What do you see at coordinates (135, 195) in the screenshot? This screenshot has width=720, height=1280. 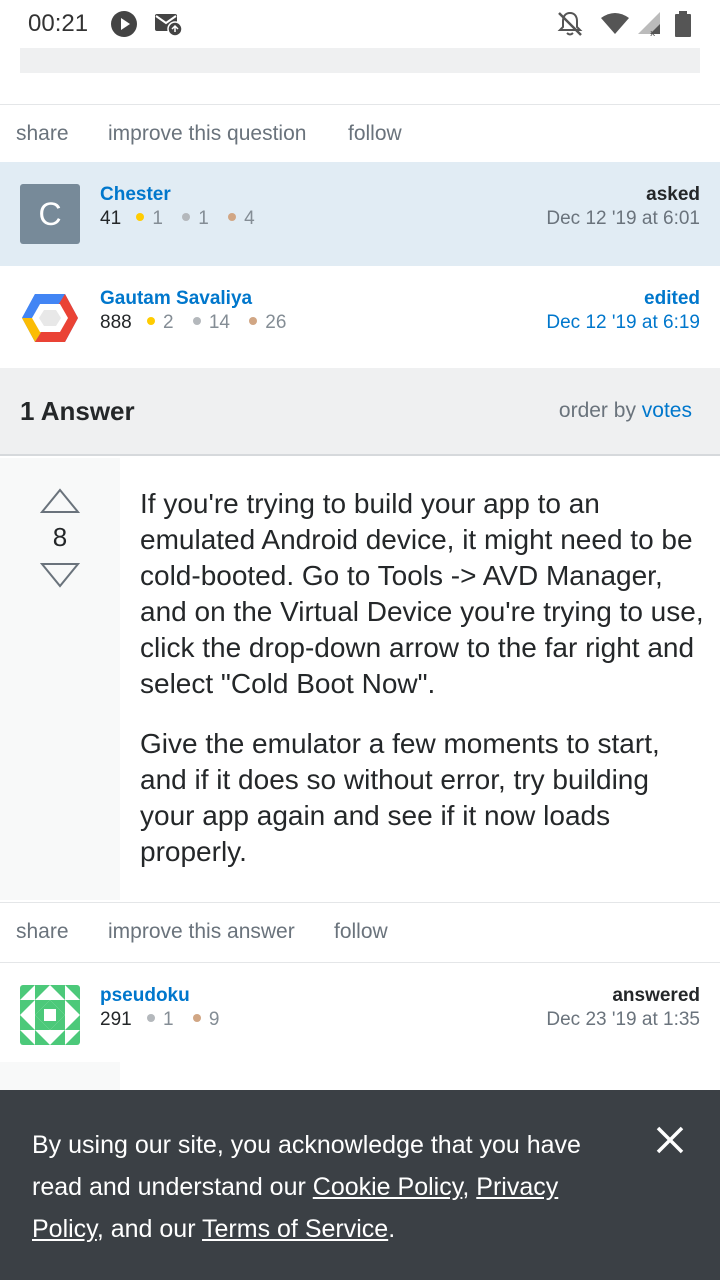 I see `user-name: Chester` at bounding box center [135, 195].